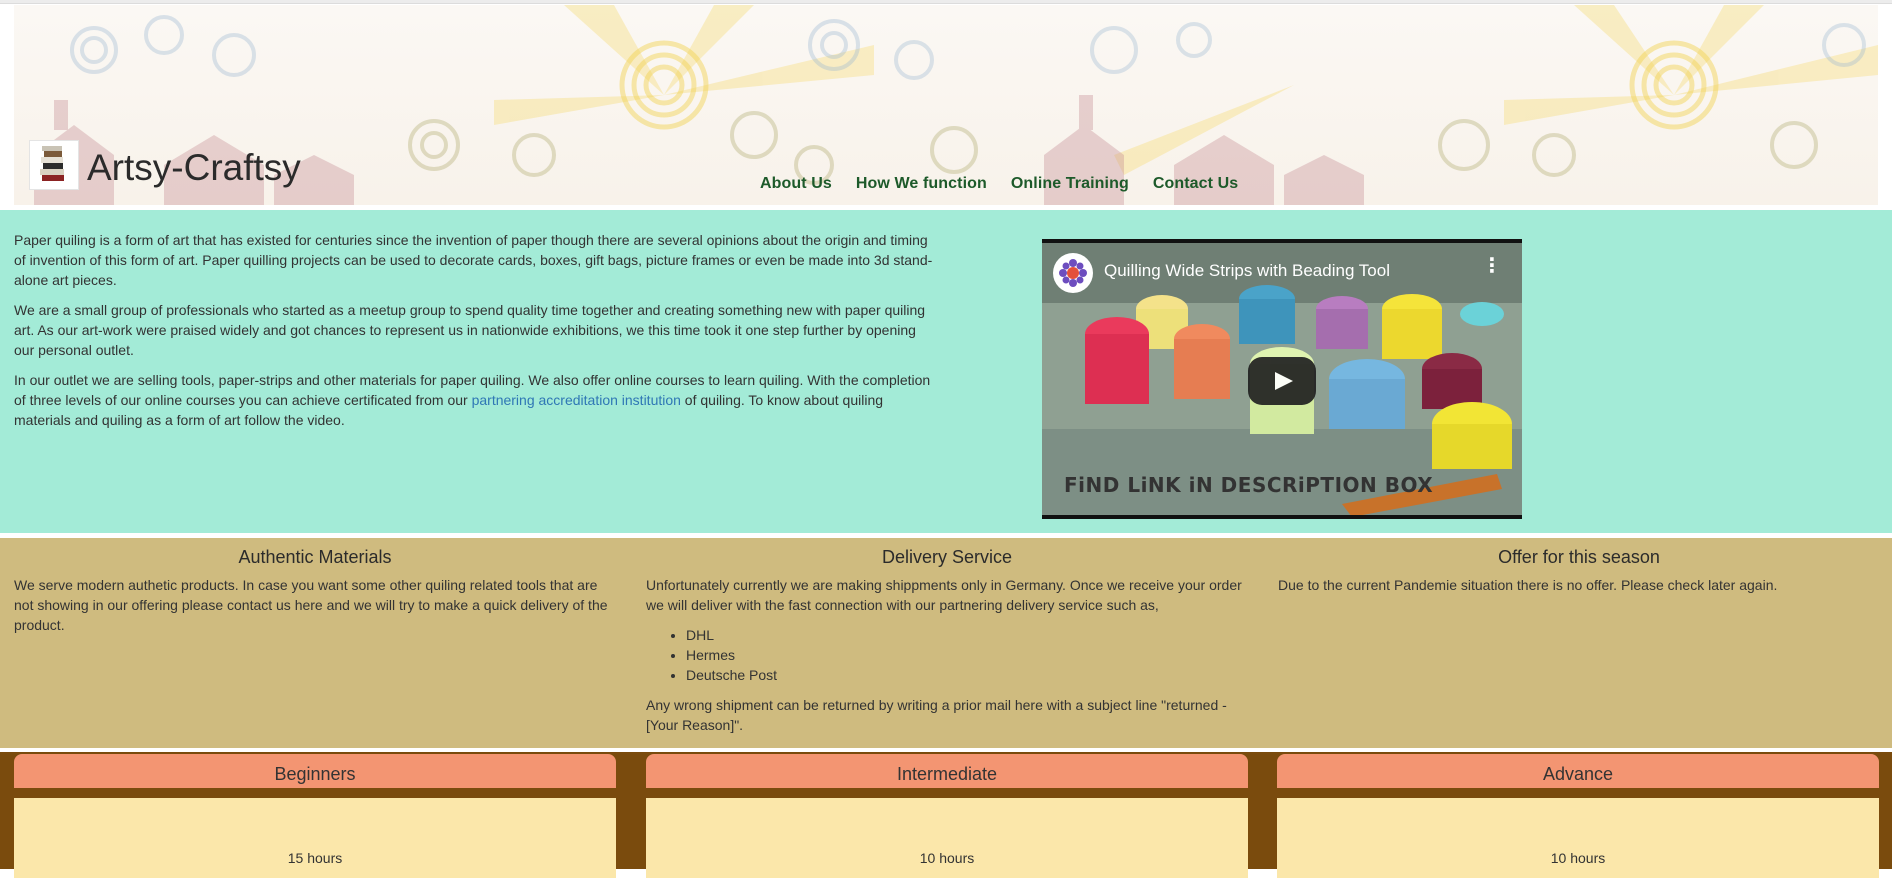  I want to click on nav-how-we-function: How We function, so click(921, 184).